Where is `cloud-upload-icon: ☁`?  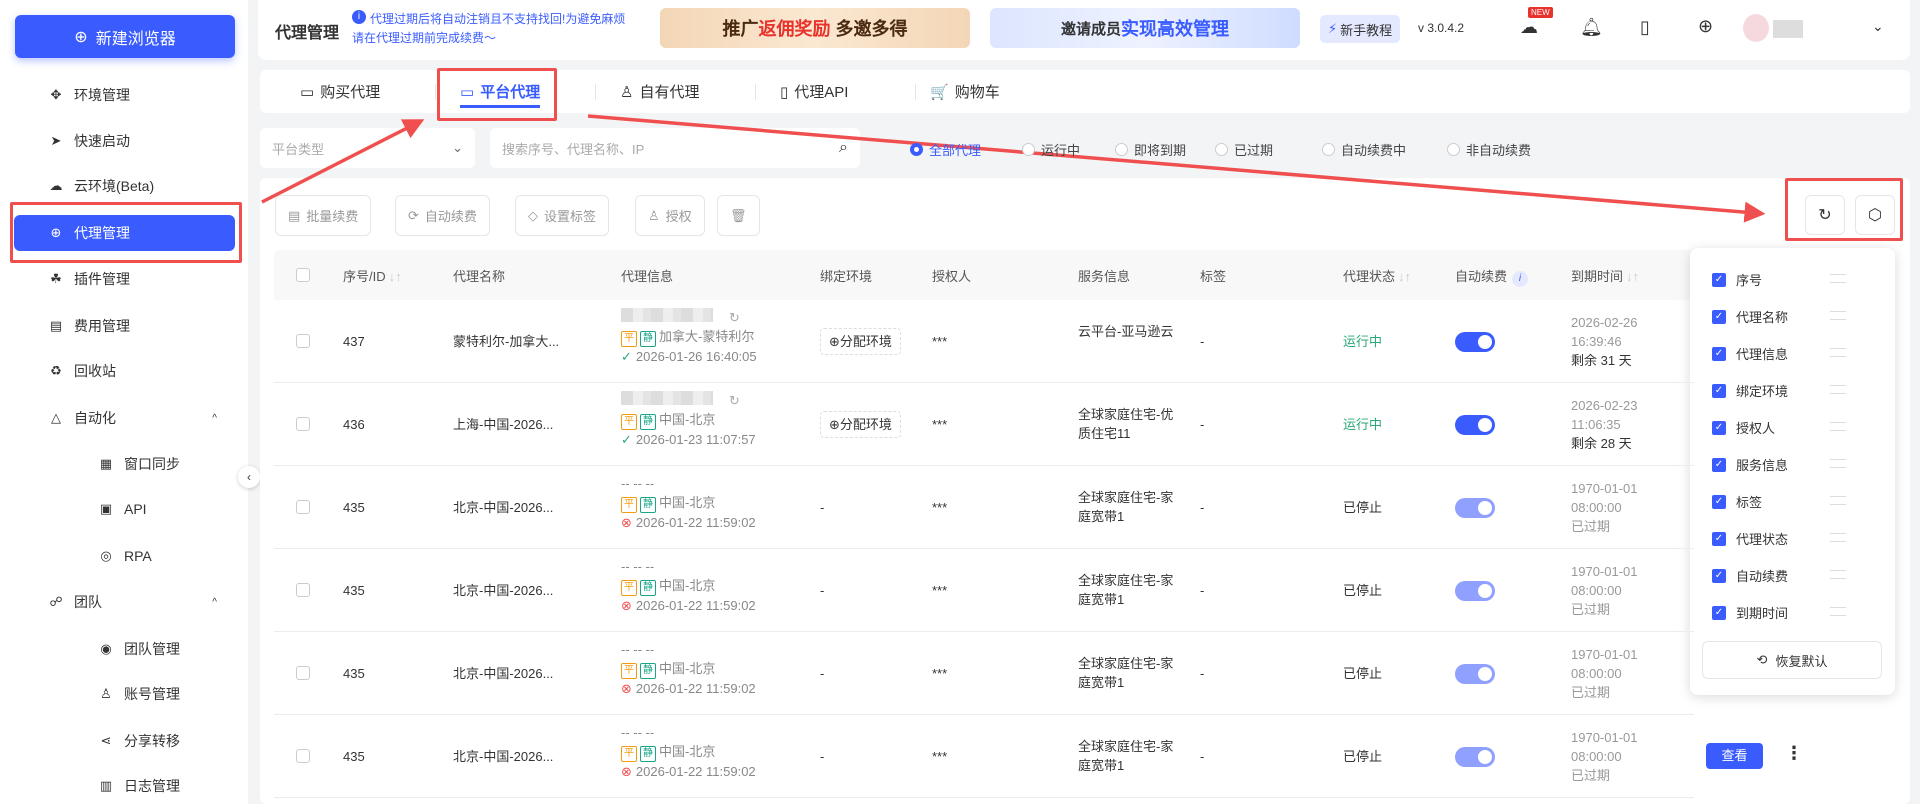 cloud-upload-icon: ☁ is located at coordinates (1529, 27).